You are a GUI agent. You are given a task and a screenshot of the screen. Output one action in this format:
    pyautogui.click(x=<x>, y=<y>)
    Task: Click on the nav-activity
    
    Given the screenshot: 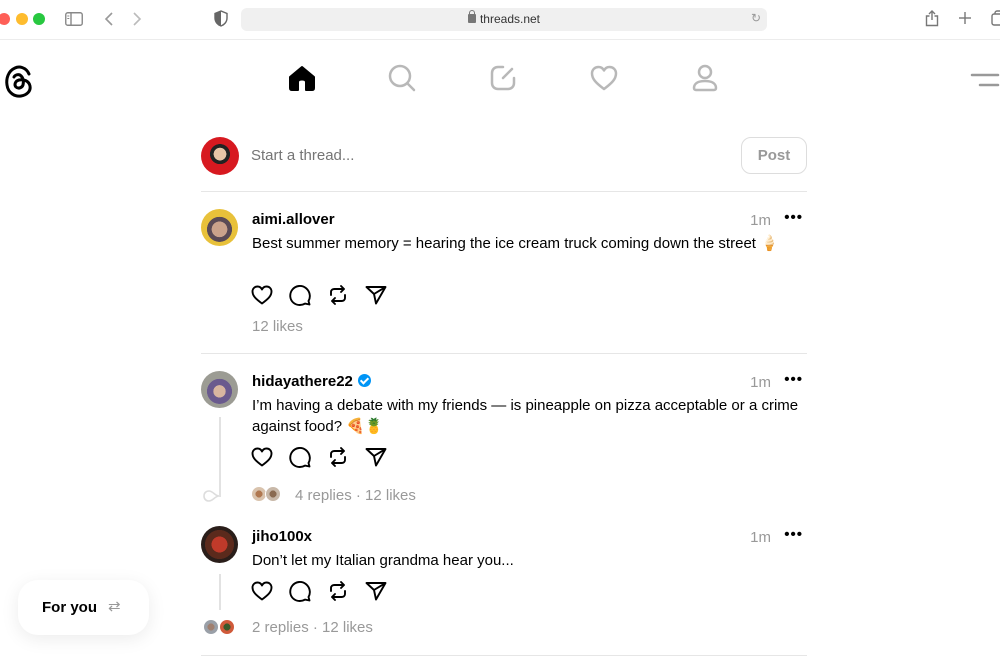 What is the action you would take?
    pyautogui.click(x=604, y=80)
    